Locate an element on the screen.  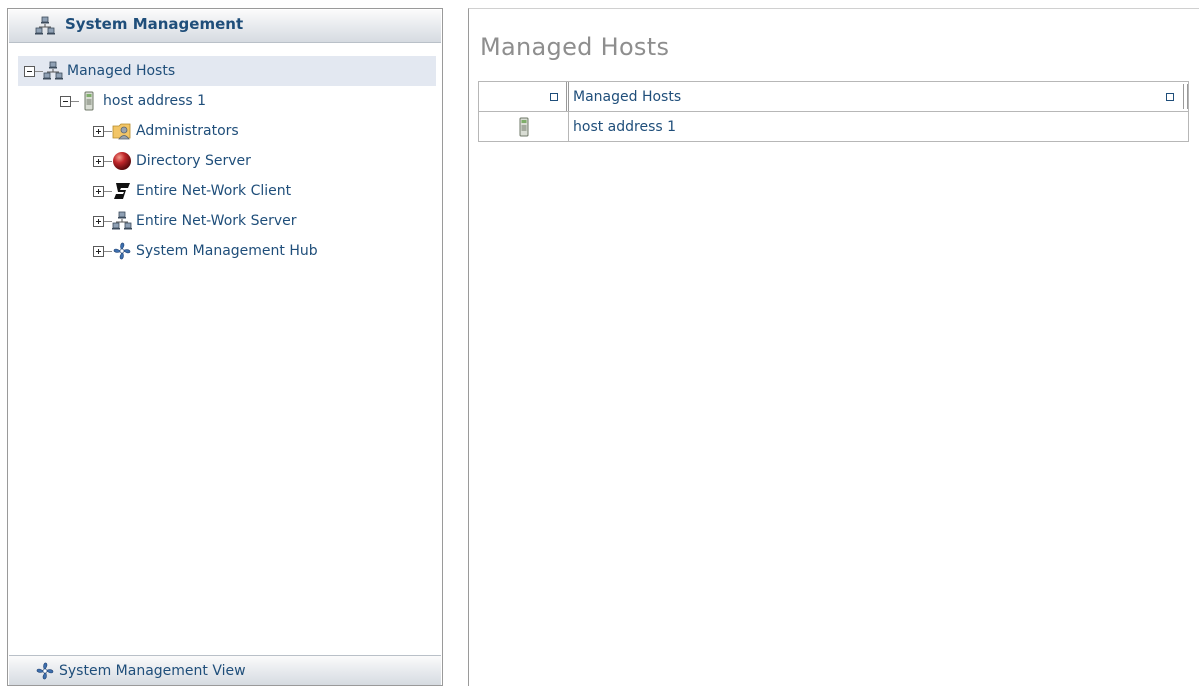
directory-server-icon is located at coordinates (122, 161).